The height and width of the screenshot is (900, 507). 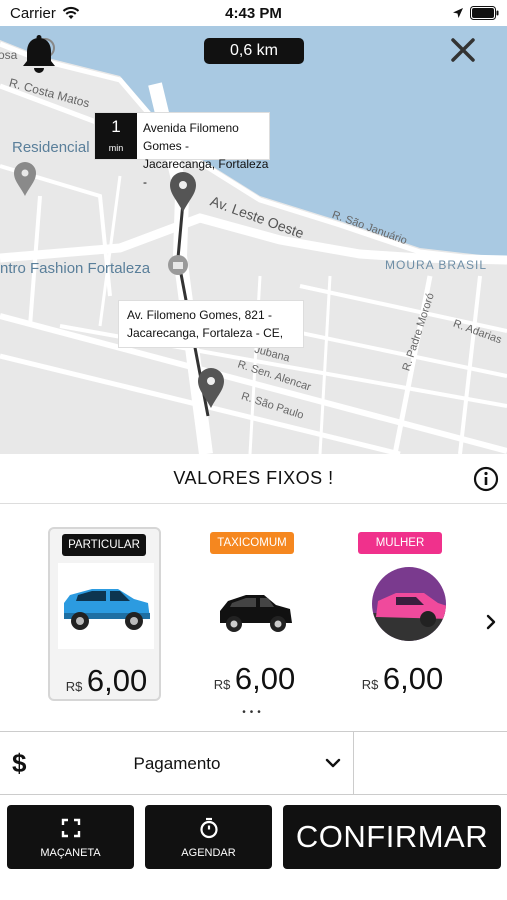 I want to click on destination-address-line1: Av. Filomeno Gomes, 821 -, so click(x=199, y=315).